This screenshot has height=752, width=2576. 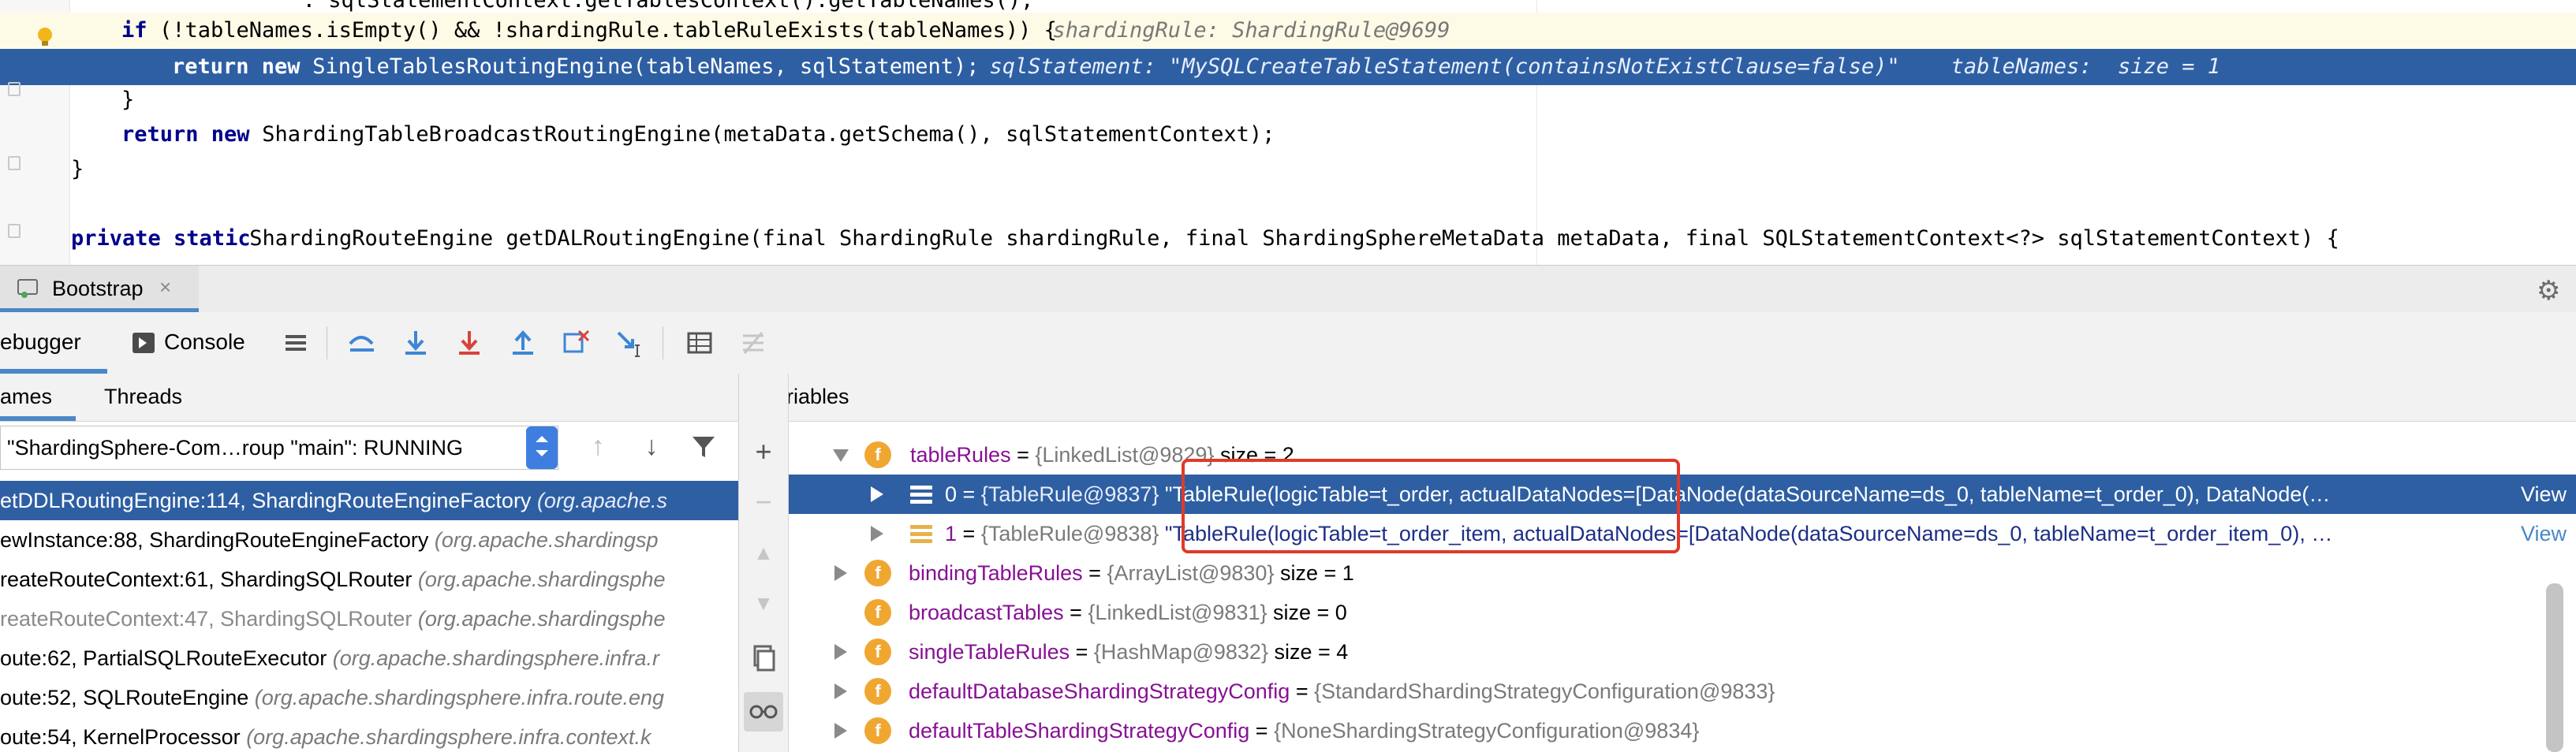 I want to click on thread-selector: "ShardingSphere-Com…roup "main": RUNNING, so click(x=279, y=448).